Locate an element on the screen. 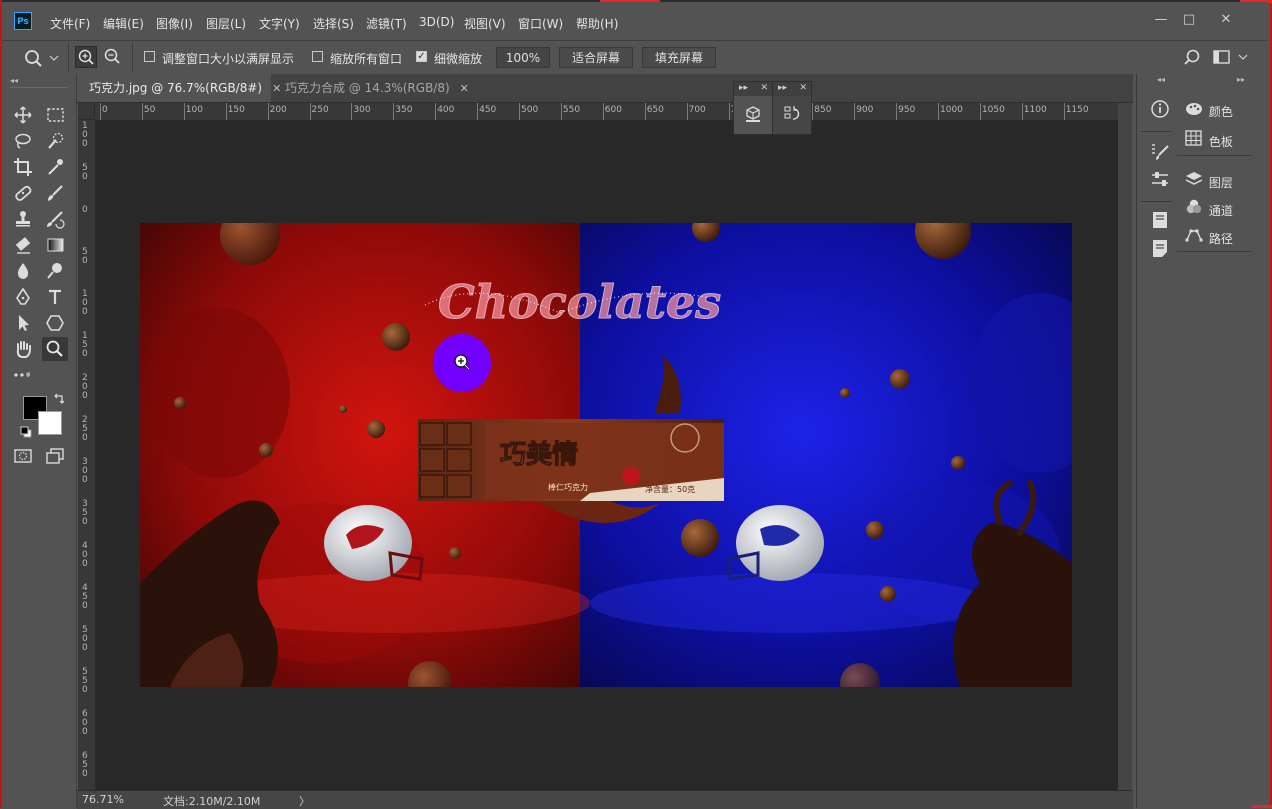 Image resolution: width=1272 pixels, height=809 pixels. clone-stamp-tool is located at coordinates (23, 219).